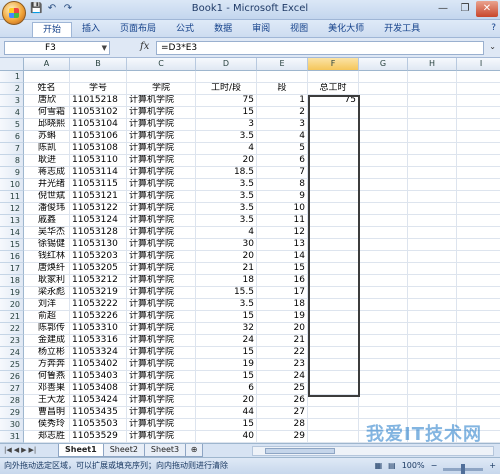 Image resolution: width=500 pixels, height=474 pixels. I want to click on row-header: 30, so click(12, 425).